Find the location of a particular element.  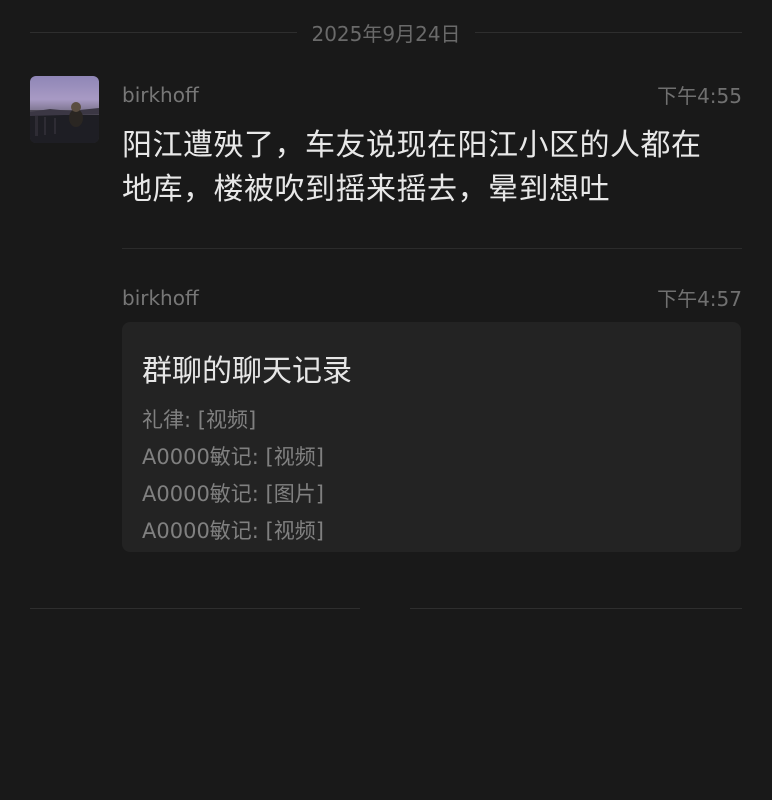

bottom-divider is located at coordinates (386, 608).